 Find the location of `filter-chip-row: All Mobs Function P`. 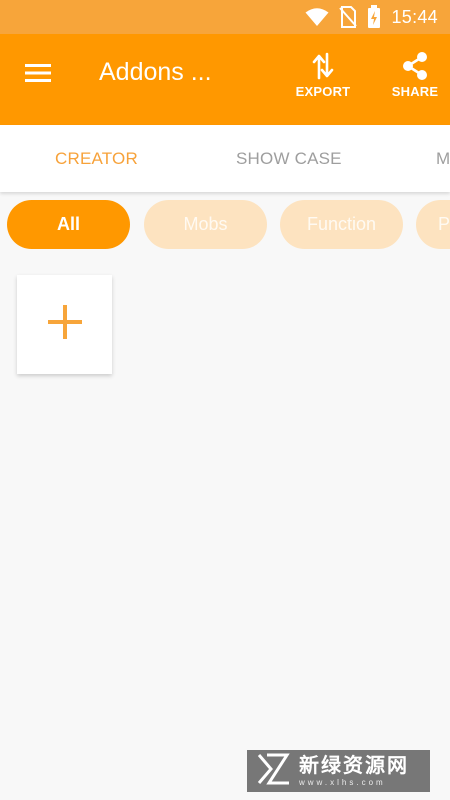

filter-chip-row: All Mobs Function P is located at coordinates (225, 225).